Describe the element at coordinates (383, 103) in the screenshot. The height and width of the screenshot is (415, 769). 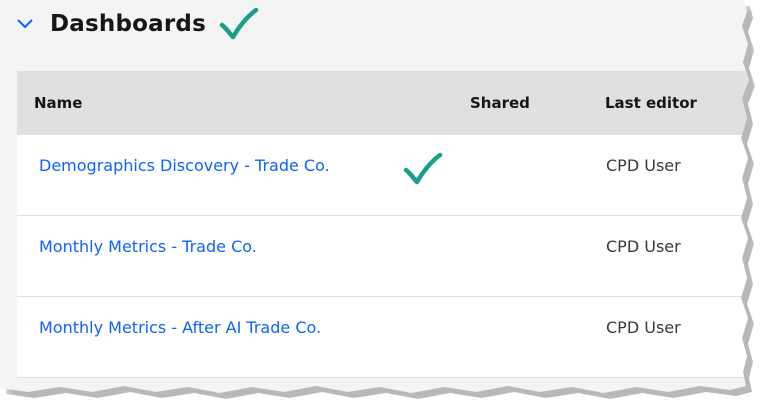
I see `table-header: Name Shared Last editor` at that location.